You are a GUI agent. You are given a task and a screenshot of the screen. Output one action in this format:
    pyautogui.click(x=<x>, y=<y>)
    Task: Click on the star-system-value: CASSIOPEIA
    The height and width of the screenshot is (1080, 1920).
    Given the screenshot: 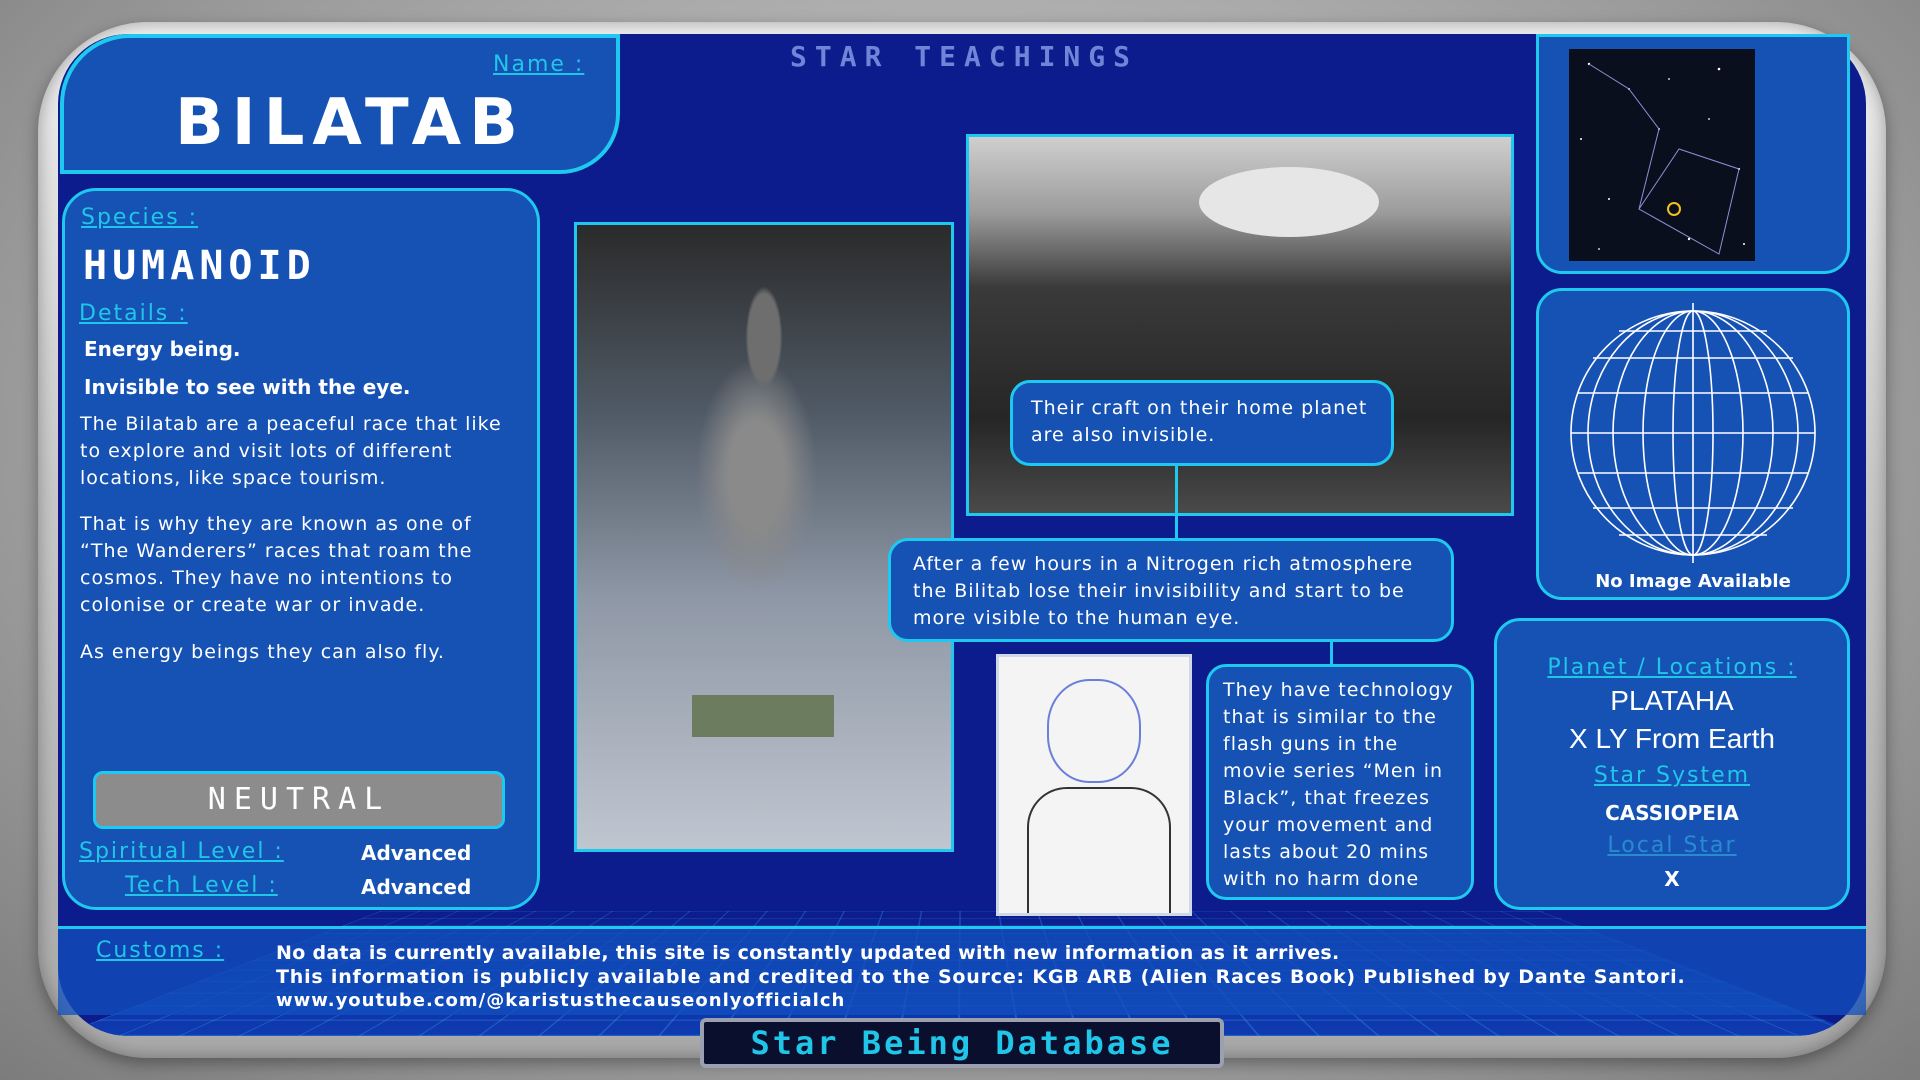 What is the action you would take?
    pyautogui.click(x=1672, y=813)
    